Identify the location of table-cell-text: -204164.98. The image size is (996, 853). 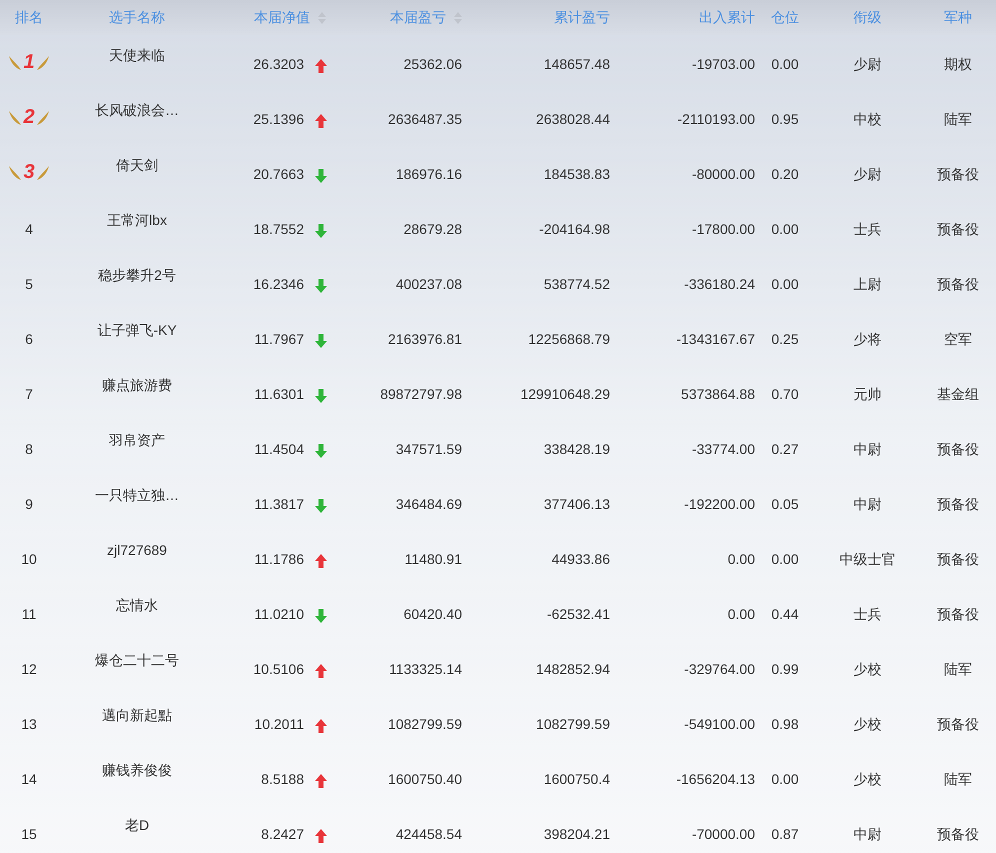
(574, 229).